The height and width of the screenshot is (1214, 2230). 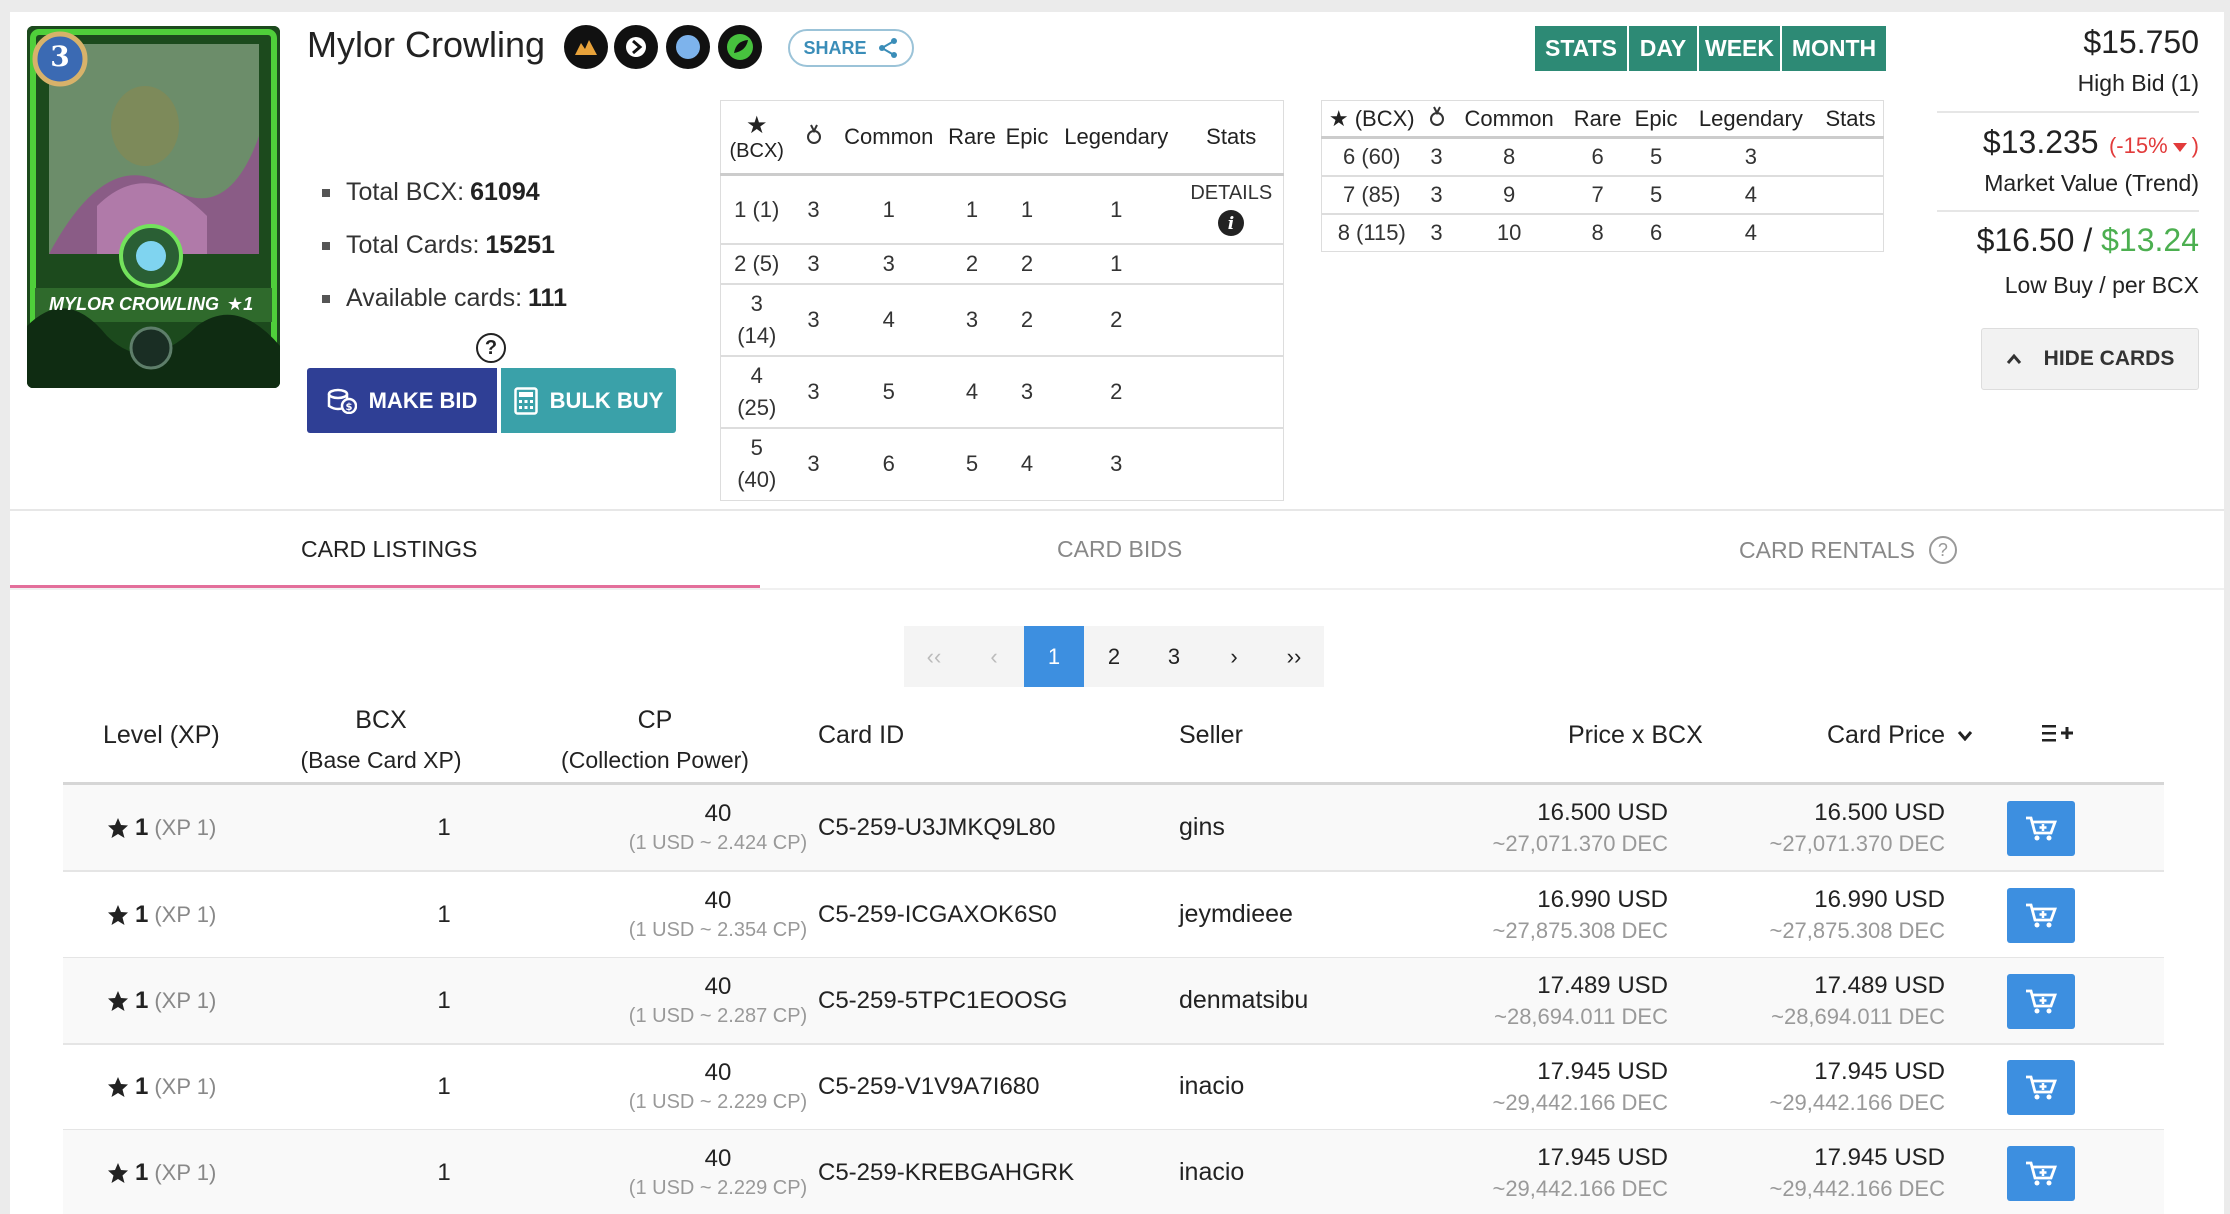 What do you see at coordinates (2138, 83) in the screenshot?
I see `high-bid-label: High Bid (1)` at bounding box center [2138, 83].